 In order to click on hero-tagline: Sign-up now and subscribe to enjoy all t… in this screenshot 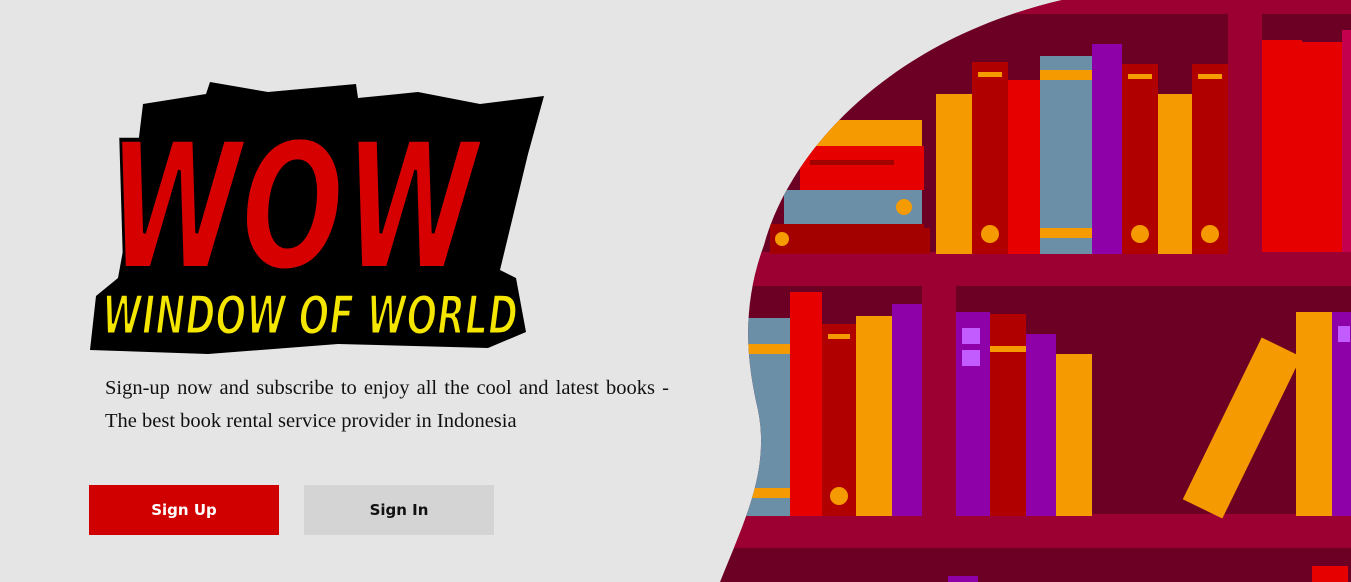, I will do `click(387, 404)`.